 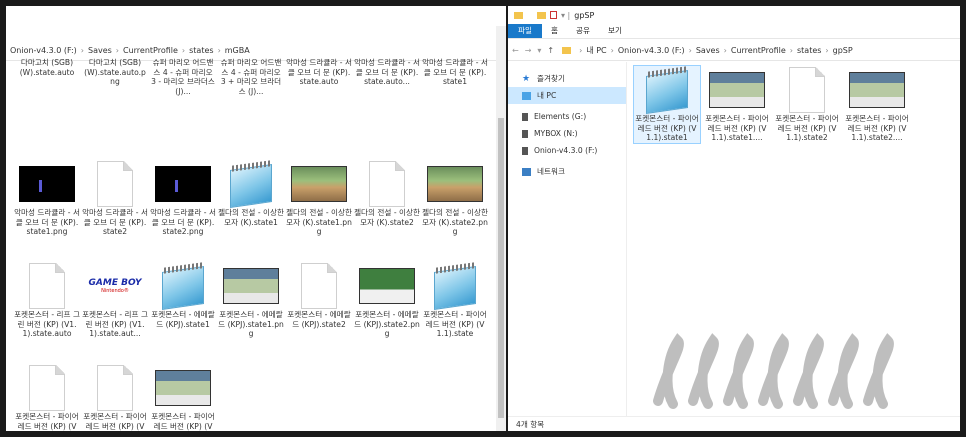 I want to click on file-item: 포켓몬스터 - 파이어 레드 버전 (KP) (V1.1).state, so click(x=455, y=300).